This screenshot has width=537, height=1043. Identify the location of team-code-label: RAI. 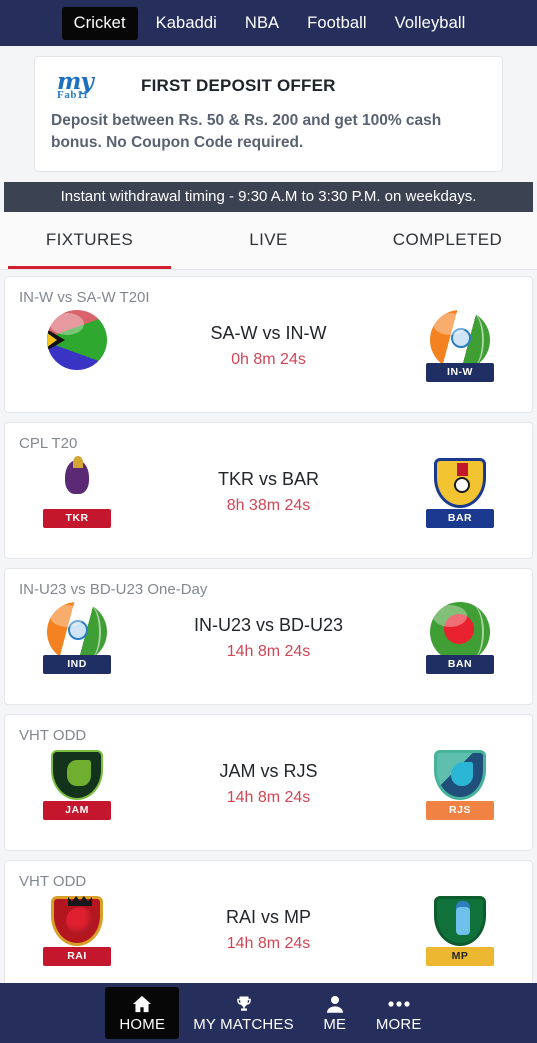
(77, 956).